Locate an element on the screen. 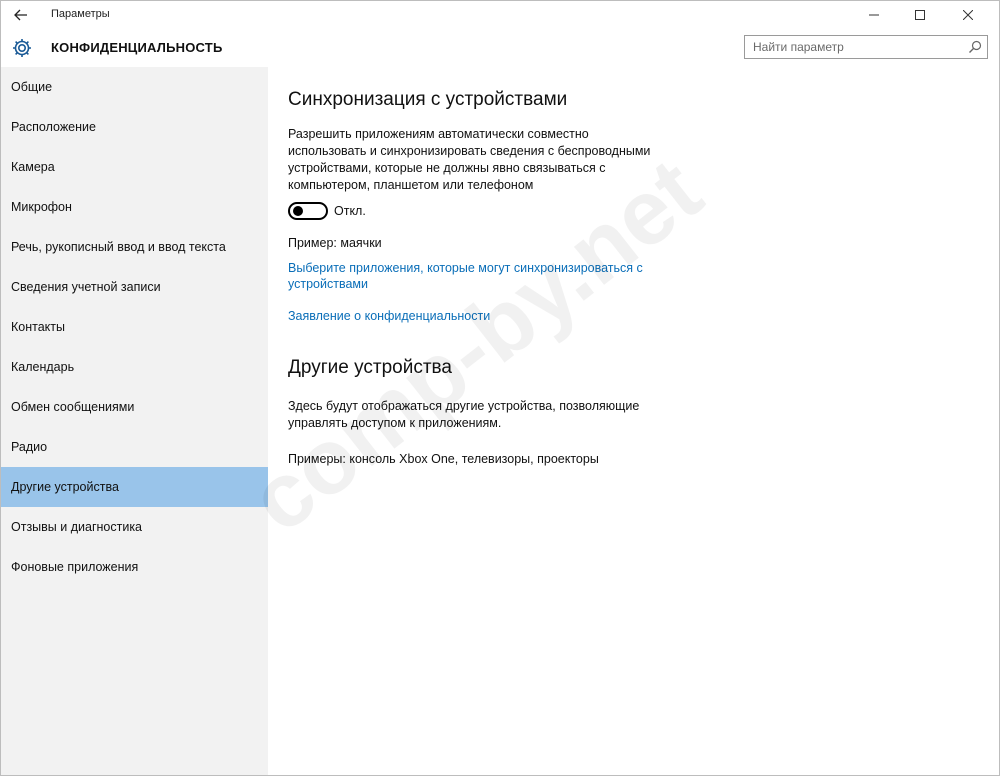 The height and width of the screenshot is (776, 1000). sidebar-item-other-devices: Другие устройства is located at coordinates (134, 487).